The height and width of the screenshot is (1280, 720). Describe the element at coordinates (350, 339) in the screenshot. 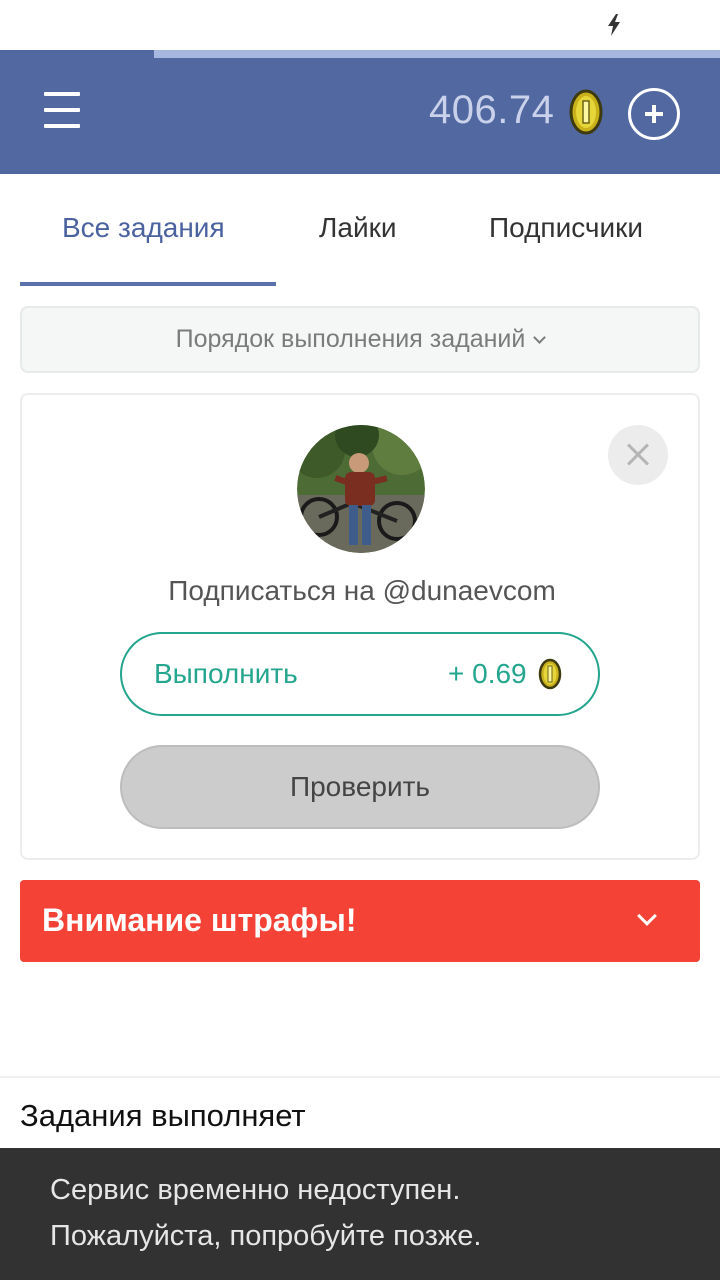

I see `task-order-label: Порядок выполнения заданий` at that location.